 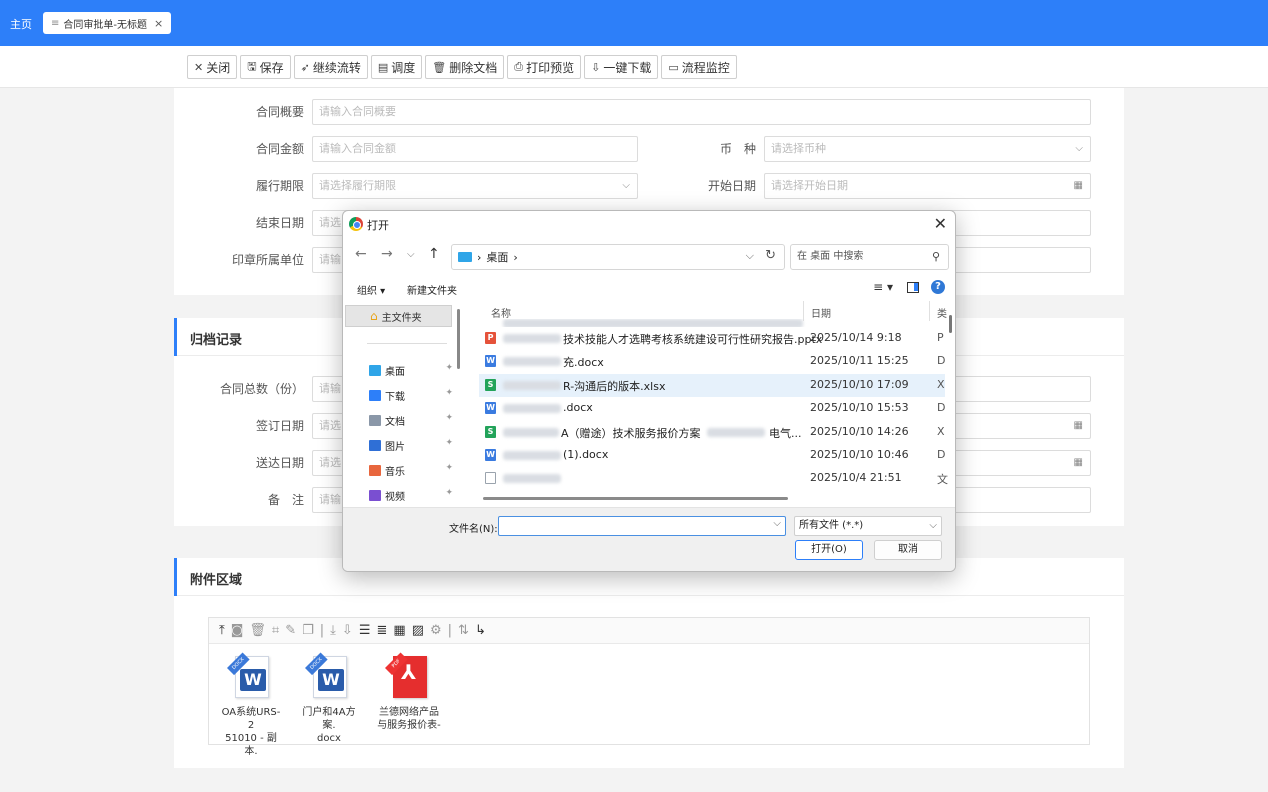 I want to click on dialog-search-input: 在 桌面 中搜索 ⚲, so click(x=869, y=257).